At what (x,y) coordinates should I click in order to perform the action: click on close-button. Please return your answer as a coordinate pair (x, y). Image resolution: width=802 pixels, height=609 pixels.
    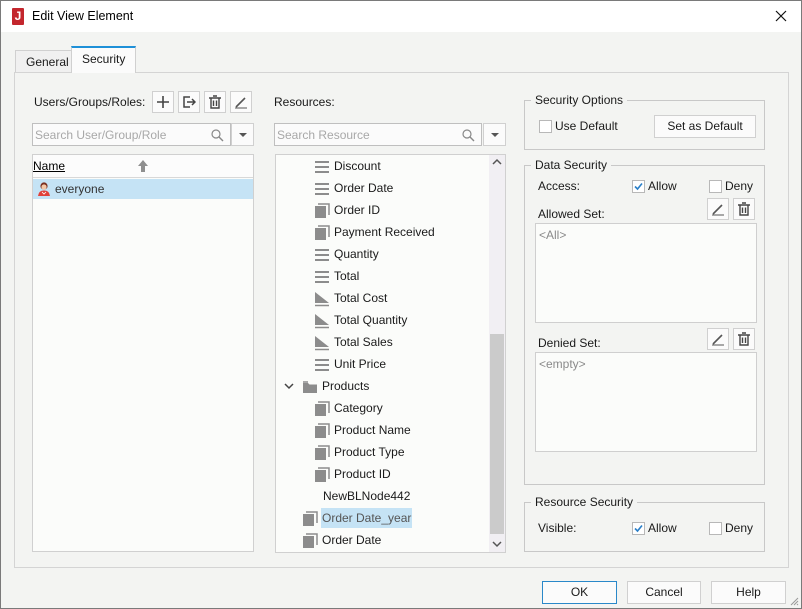
    Looking at the image, I should click on (781, 16).